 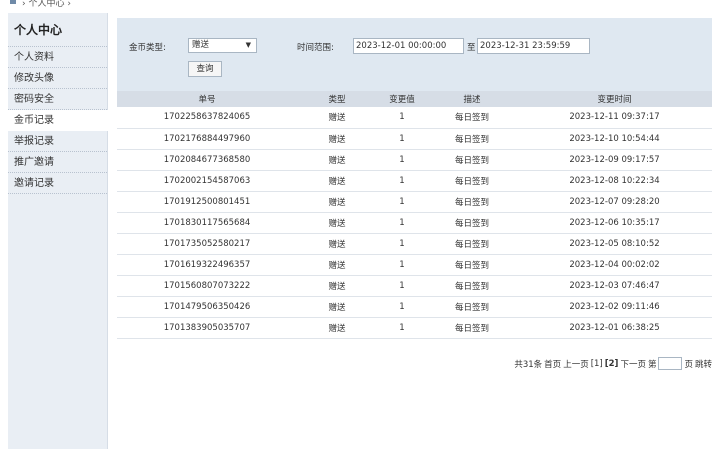 I want to click on header-description: 描述, so click(x=472, y=99).